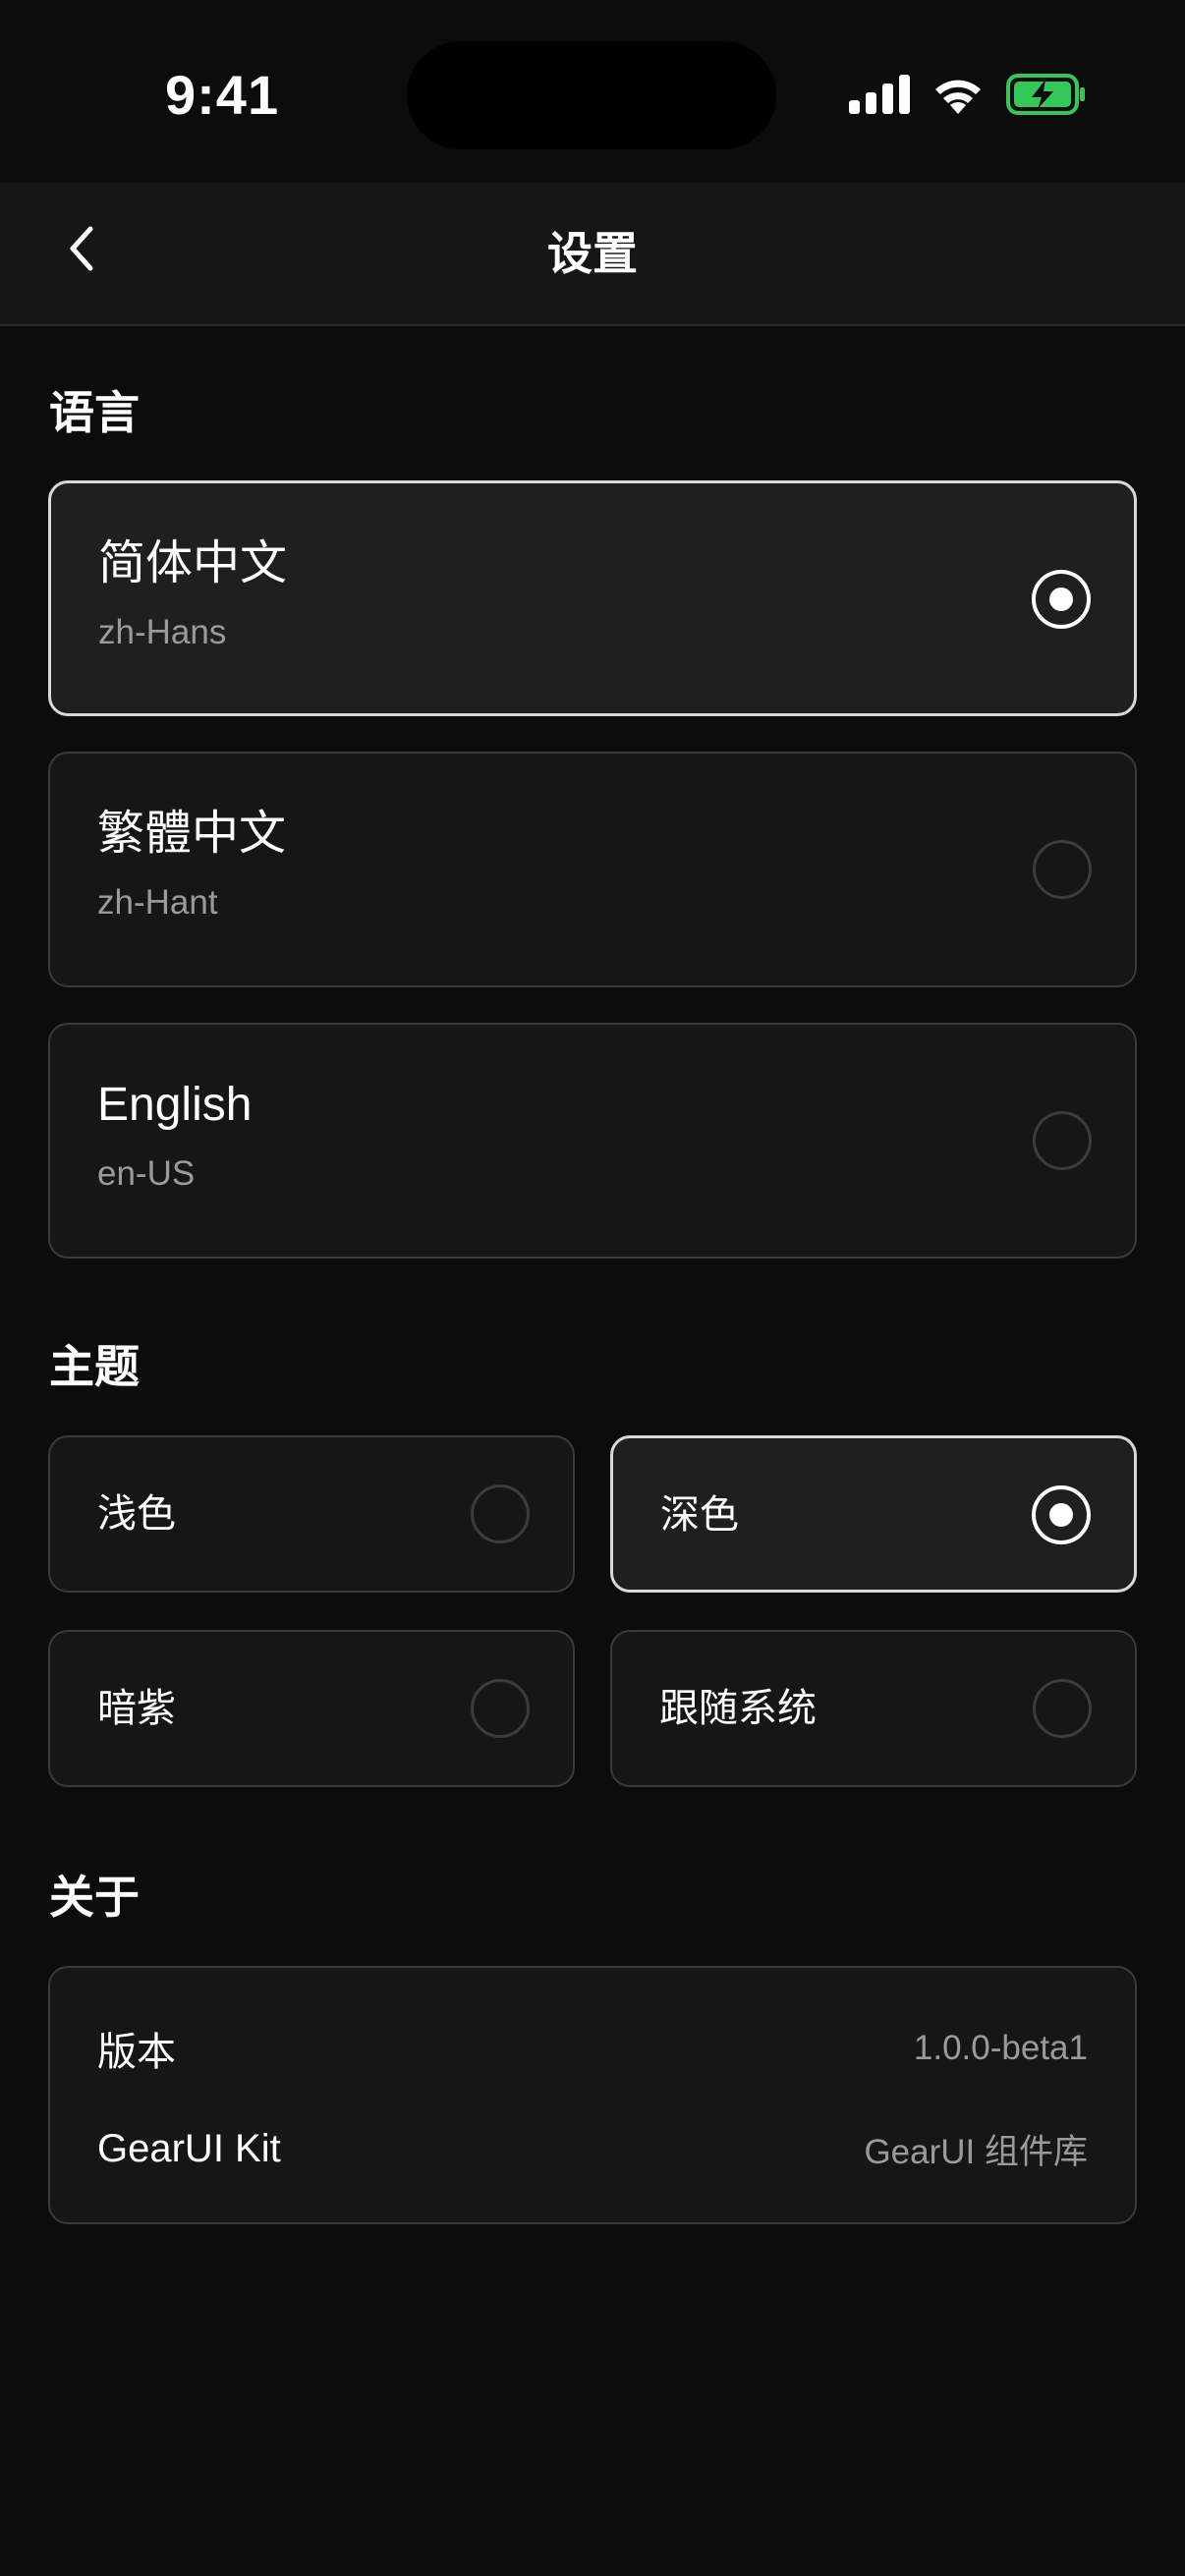 This screenshot has height=2576, width=1185. What do you see at coordinates (976, 2151) in the screenshot?
I see `about-value: GearUI 组件库` at bounding box center [976, 2151].